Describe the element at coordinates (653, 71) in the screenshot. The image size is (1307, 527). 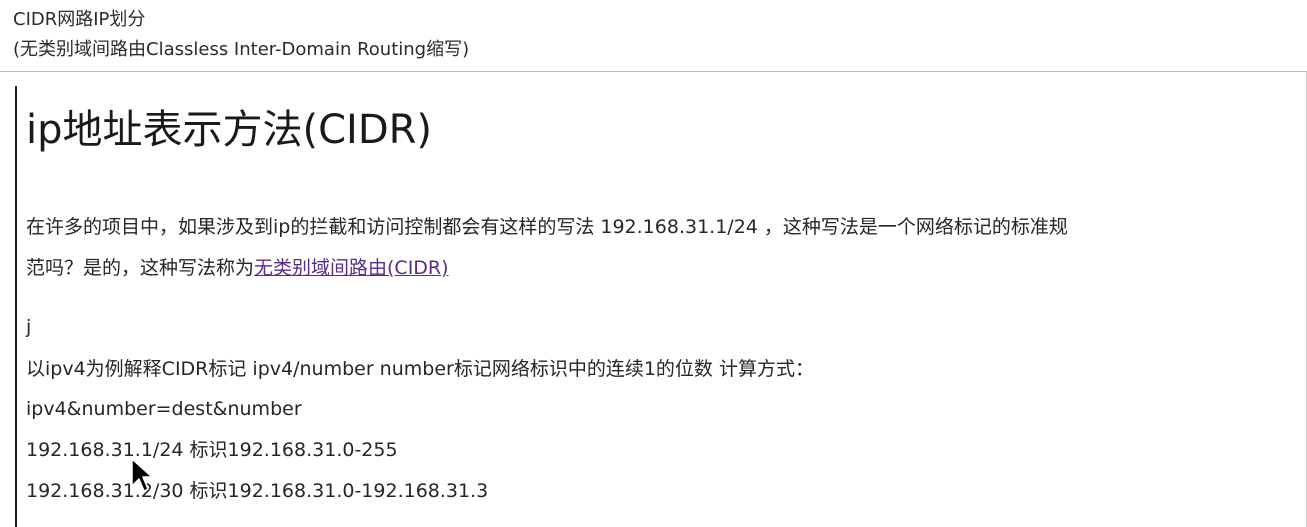
I see `header-divider` at that location.